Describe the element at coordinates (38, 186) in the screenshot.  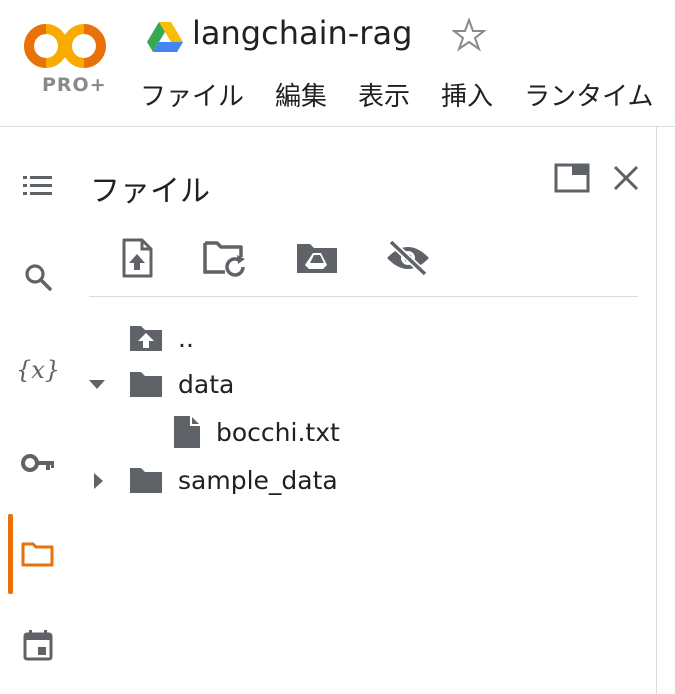
I see `toc-icon` at that location.